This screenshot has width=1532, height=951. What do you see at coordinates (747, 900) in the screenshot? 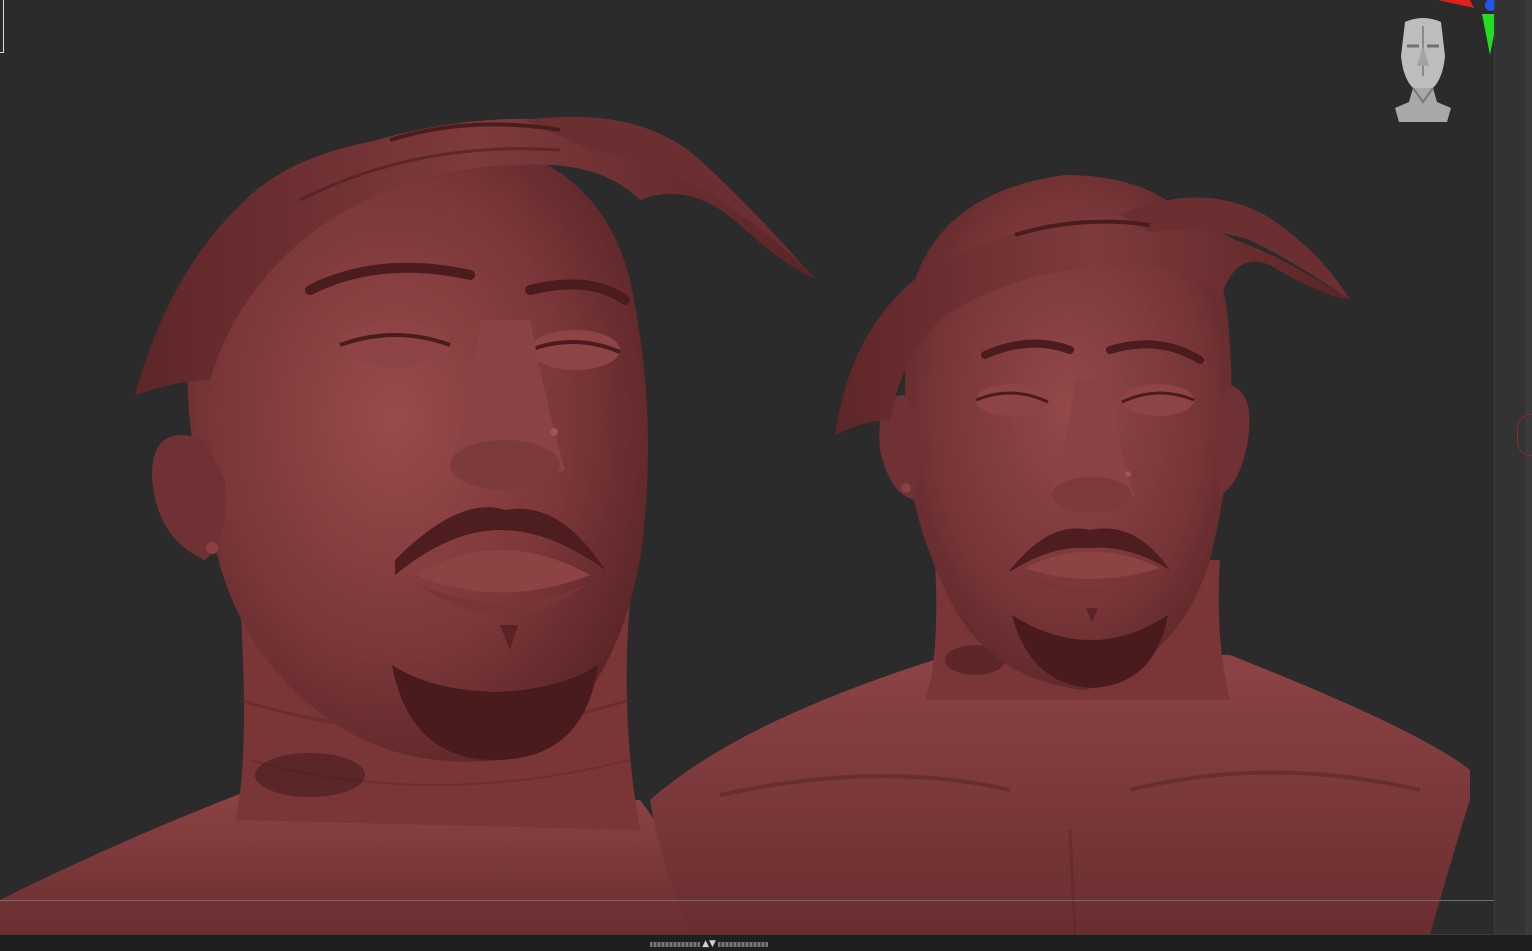
I see `timeline-divider` at bounding box center [747, 900].